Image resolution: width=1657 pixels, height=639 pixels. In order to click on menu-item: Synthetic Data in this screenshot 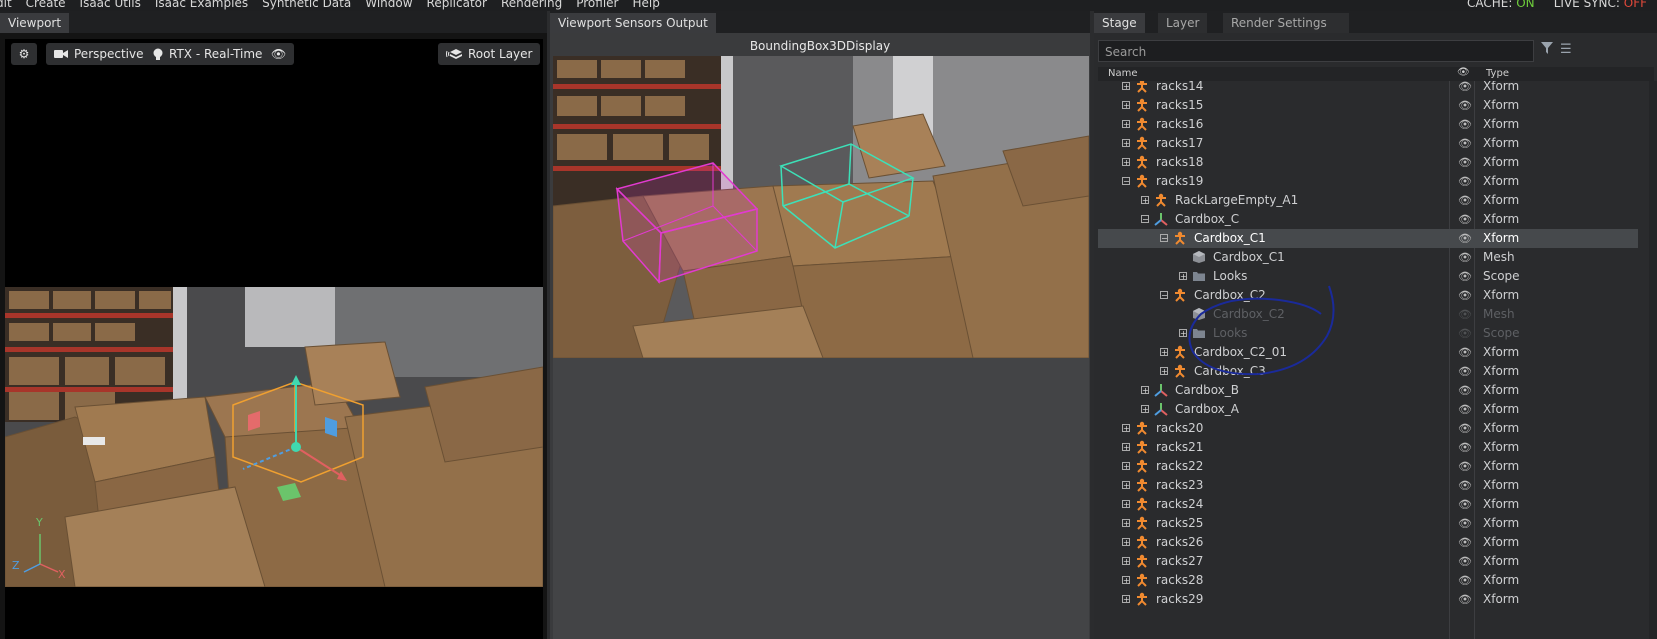, I will do `click(306, 5)`.